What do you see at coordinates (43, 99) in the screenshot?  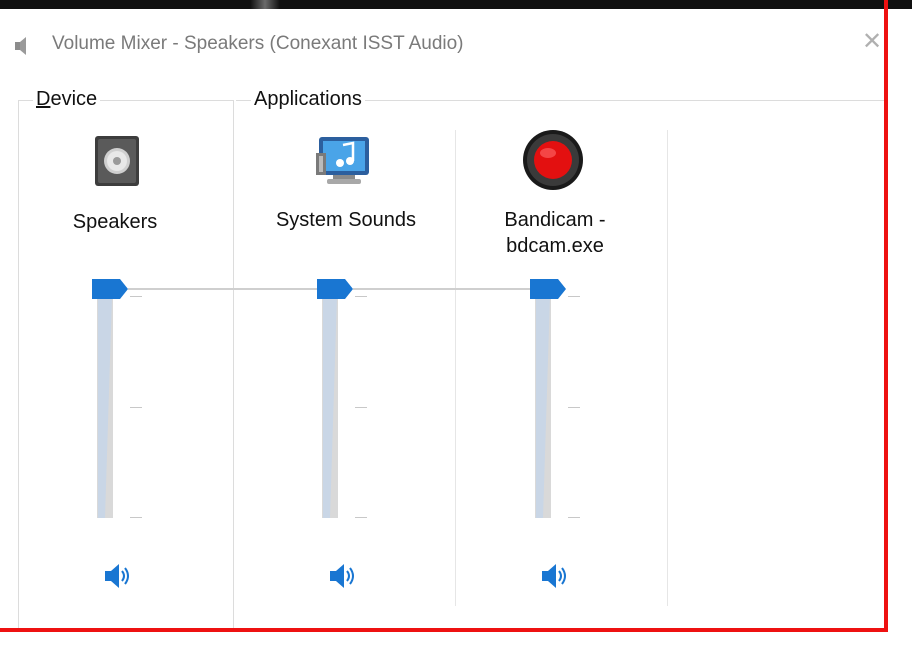 I see `device-legend-hotkey: D` at bounding box center [43, 99].